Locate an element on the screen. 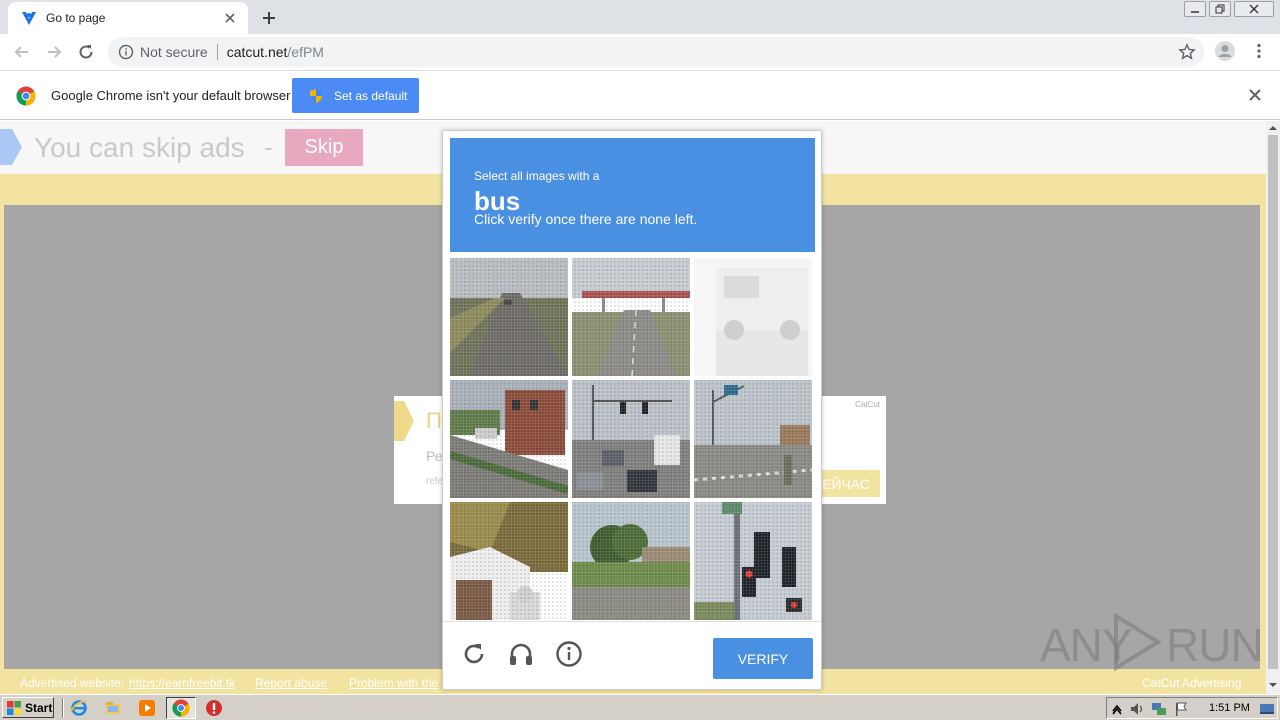  infobar-close-icon is located at coordinates (1255, 95).